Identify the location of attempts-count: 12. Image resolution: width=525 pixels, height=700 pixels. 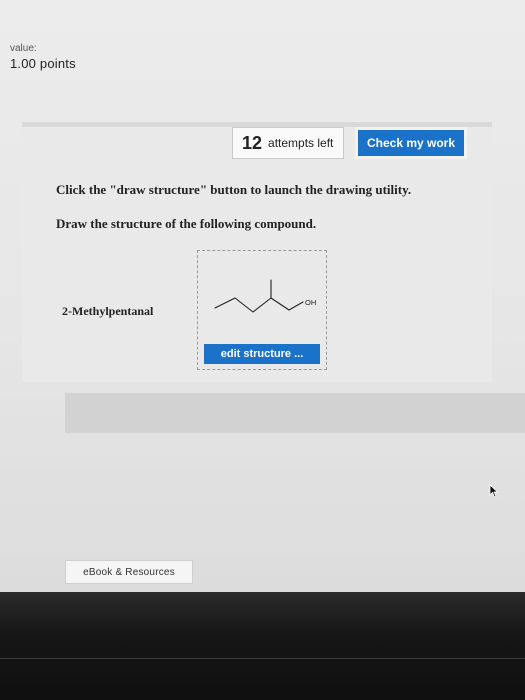
(252, 142).